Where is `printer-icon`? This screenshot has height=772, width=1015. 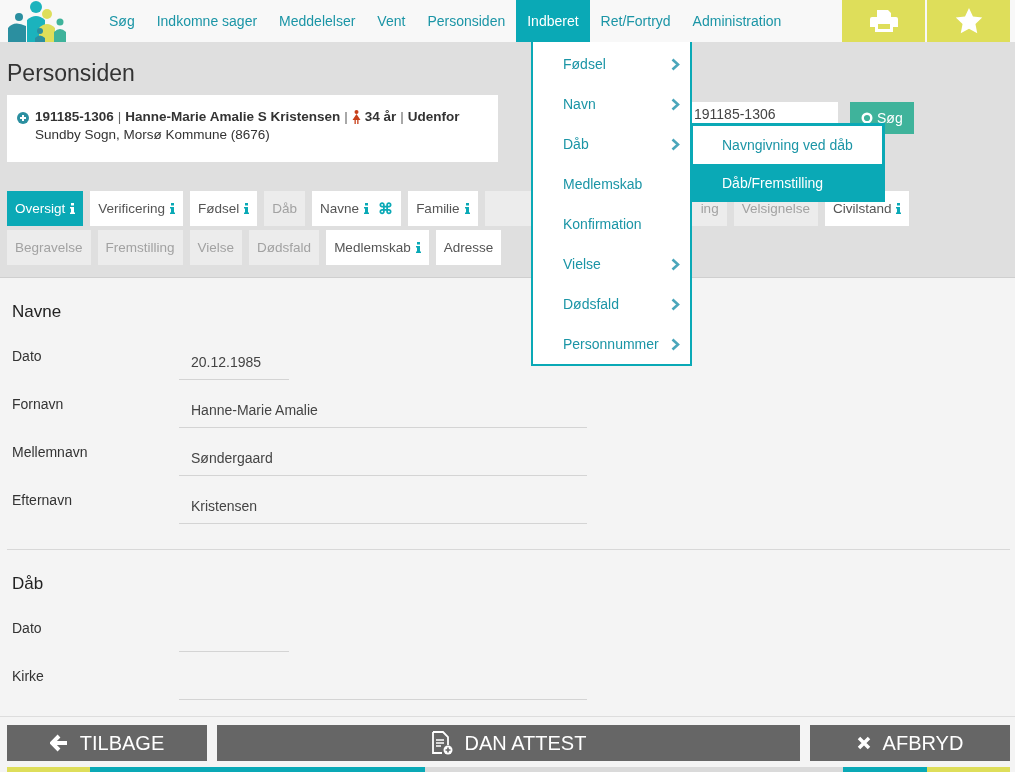
printer-icon is located at coordinates (883, 21).